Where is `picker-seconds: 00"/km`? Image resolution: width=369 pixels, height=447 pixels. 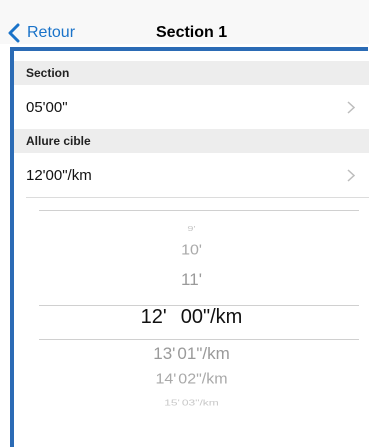 picker-seconds: 00"/km is located at coordinates (211, 317).